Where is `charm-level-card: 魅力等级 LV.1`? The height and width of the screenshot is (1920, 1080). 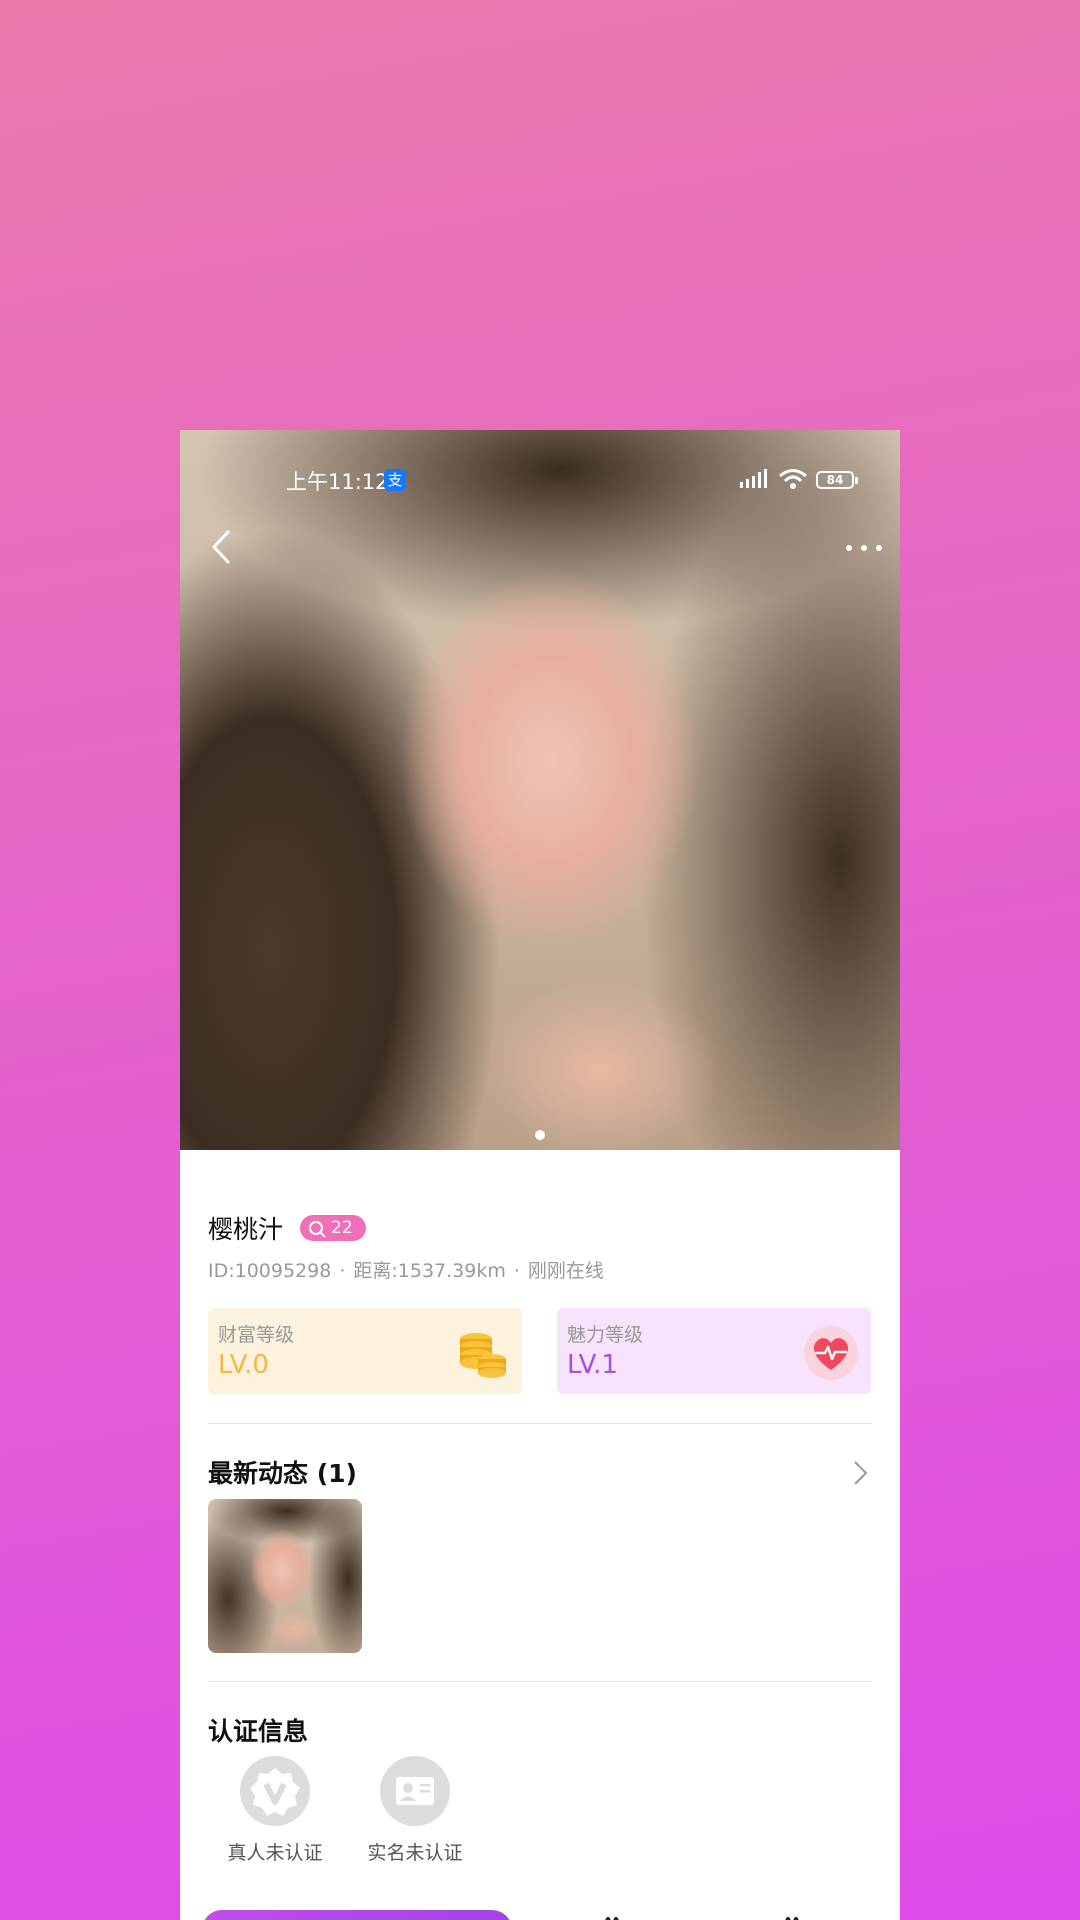 charm-level-card: 魅力等级 LV.1 is located at coordinates (714, 1351).